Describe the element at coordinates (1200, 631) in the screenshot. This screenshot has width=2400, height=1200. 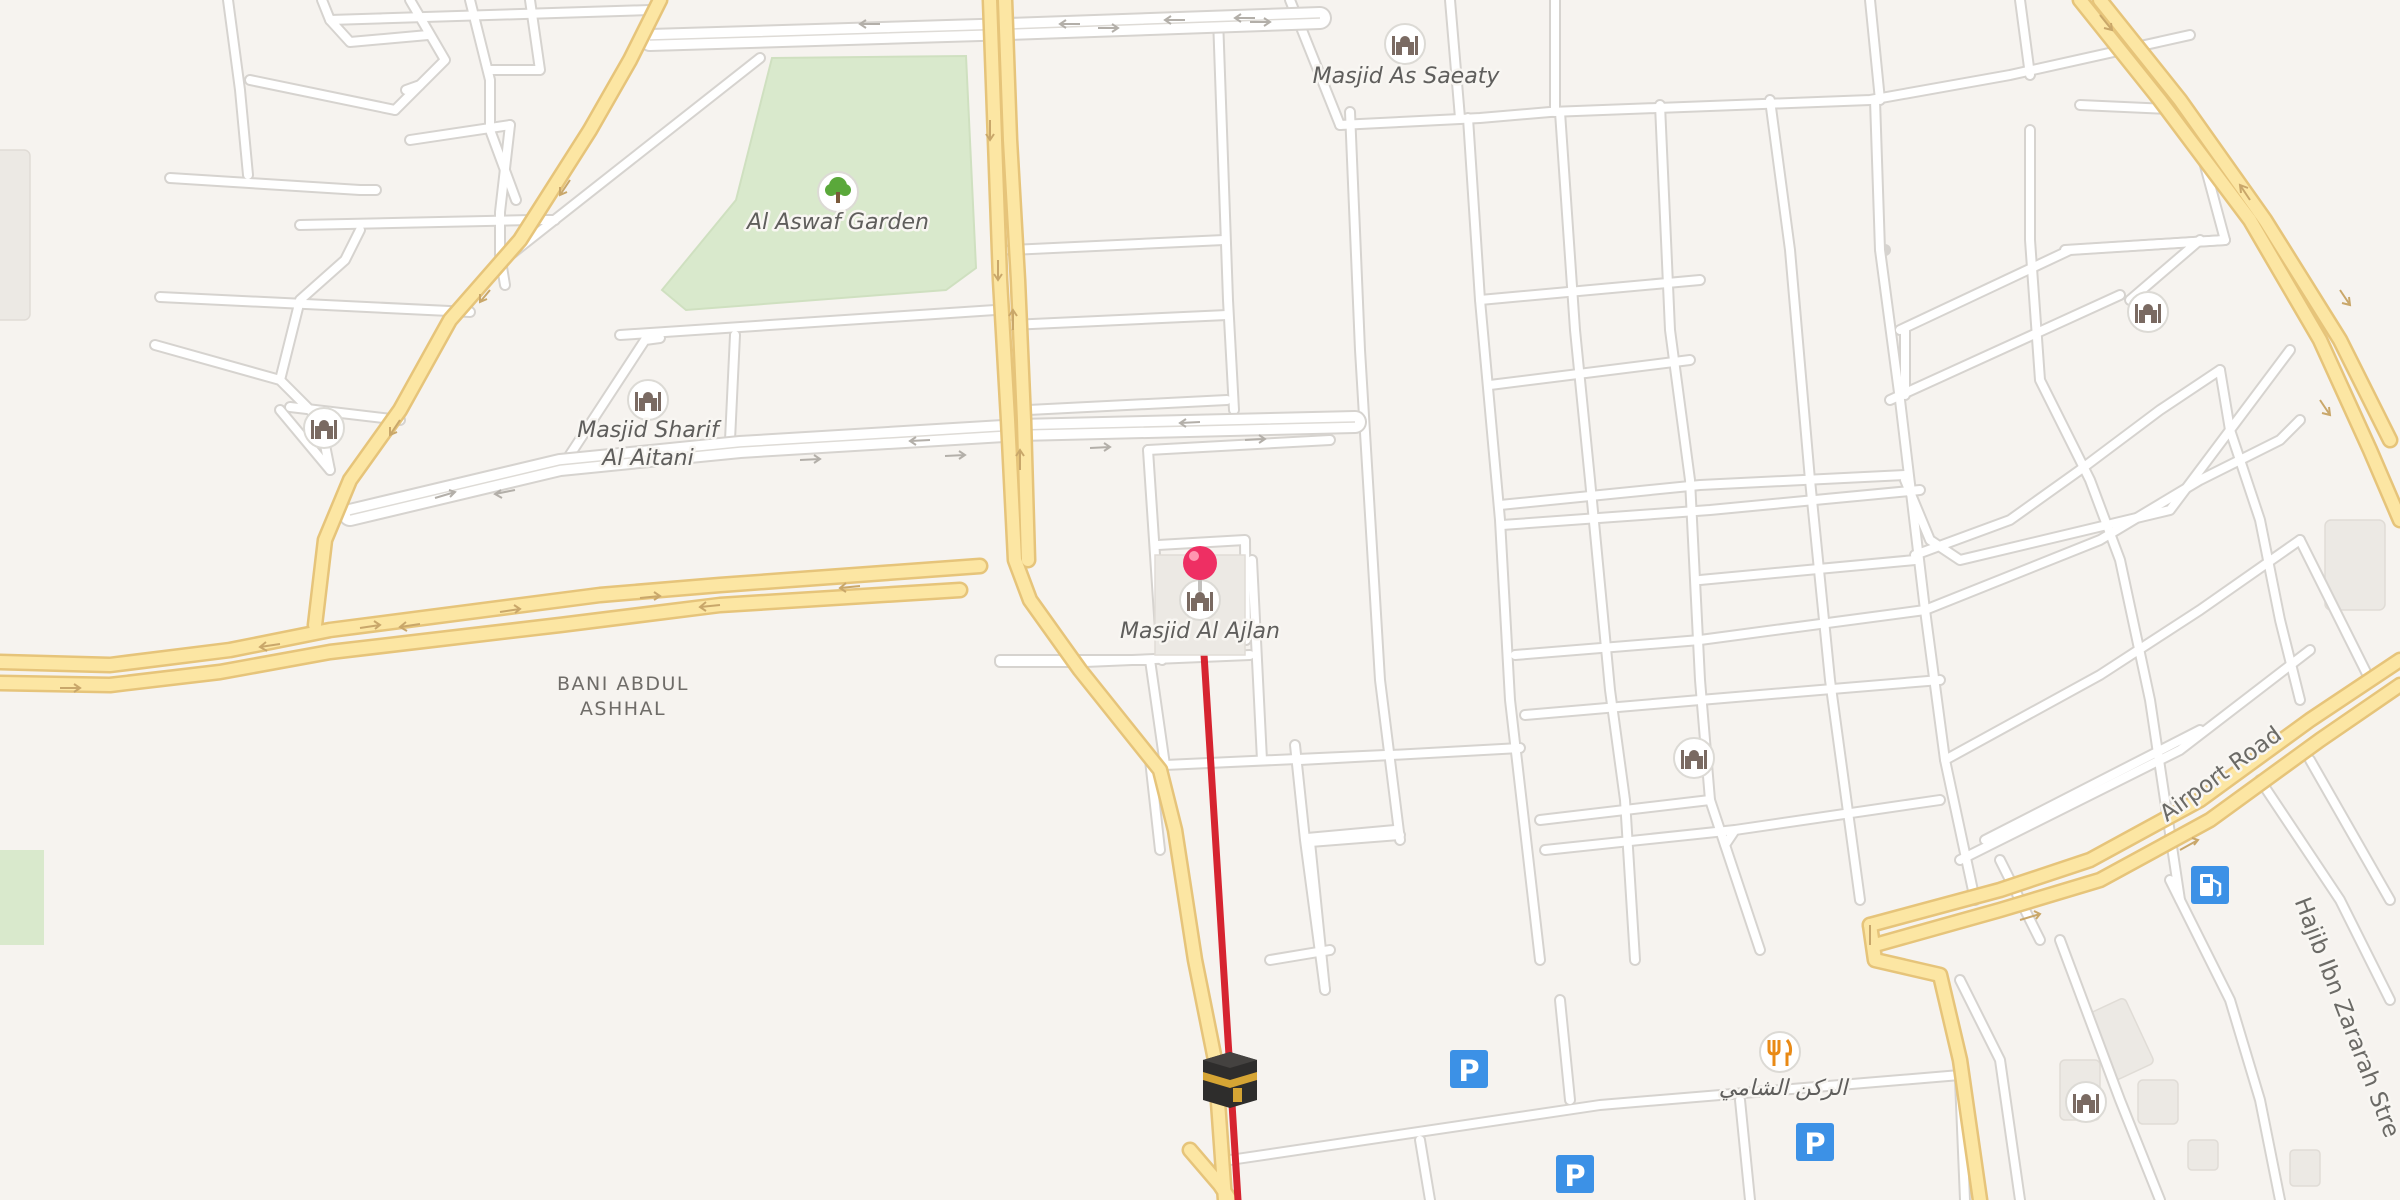
I see `masjid-ajlan-label: Masjid Al Ajlan` at that location.